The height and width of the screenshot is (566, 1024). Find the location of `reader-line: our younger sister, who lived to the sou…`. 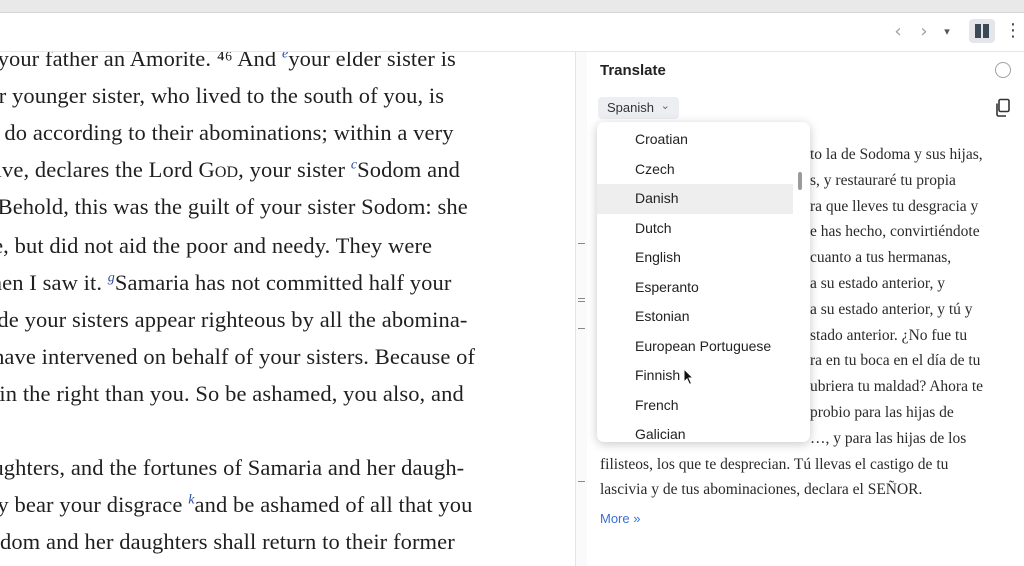

reader-line: our younger sister, who lived to the sou… is located at coordinates (222, 96).